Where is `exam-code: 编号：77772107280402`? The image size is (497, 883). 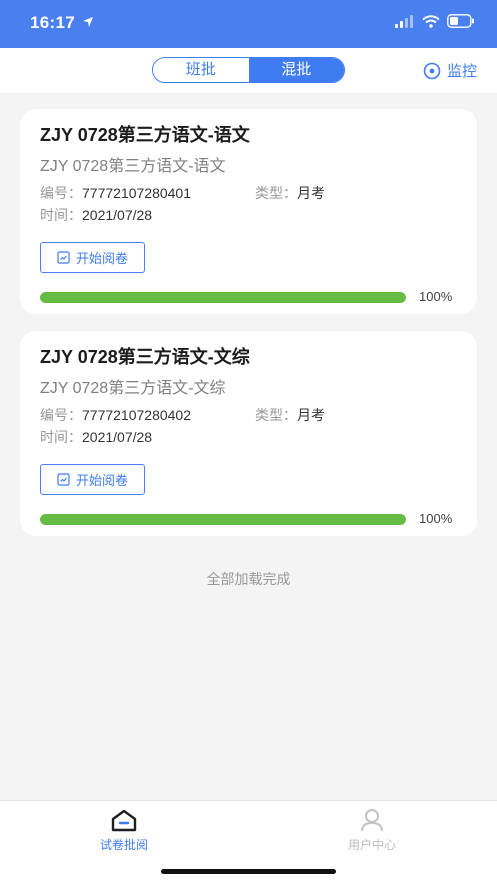
exam-code: 编号：77772107280402 is located at coordinates (115, 415).